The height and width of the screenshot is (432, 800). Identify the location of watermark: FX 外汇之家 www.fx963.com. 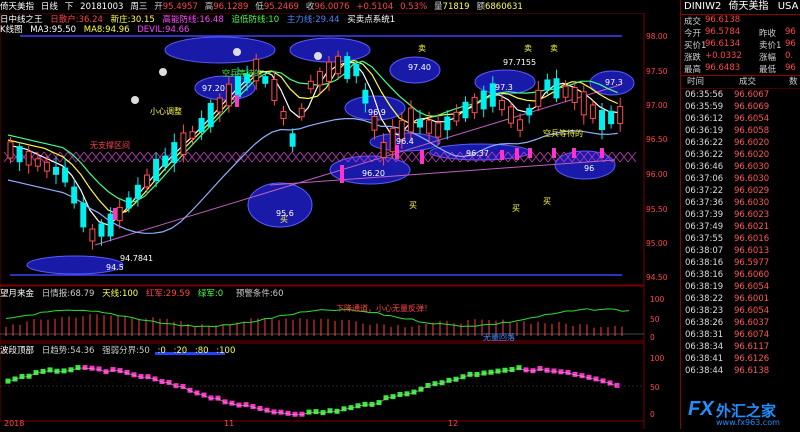
(744, 413).